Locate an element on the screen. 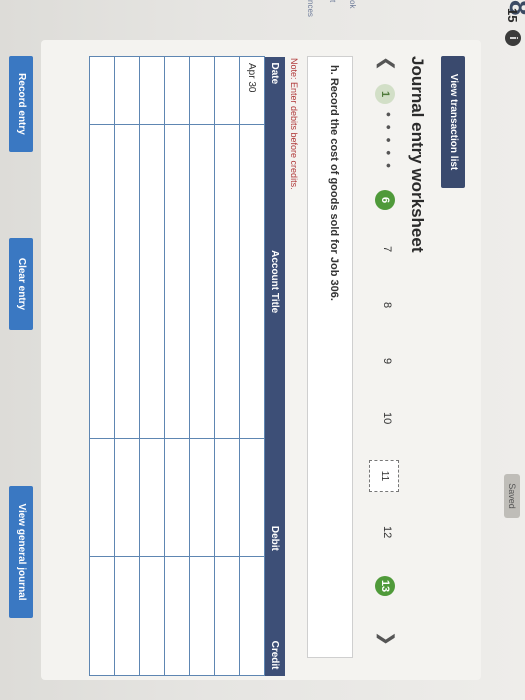  saved-badge: Saved is located at coordinates (512, 496).